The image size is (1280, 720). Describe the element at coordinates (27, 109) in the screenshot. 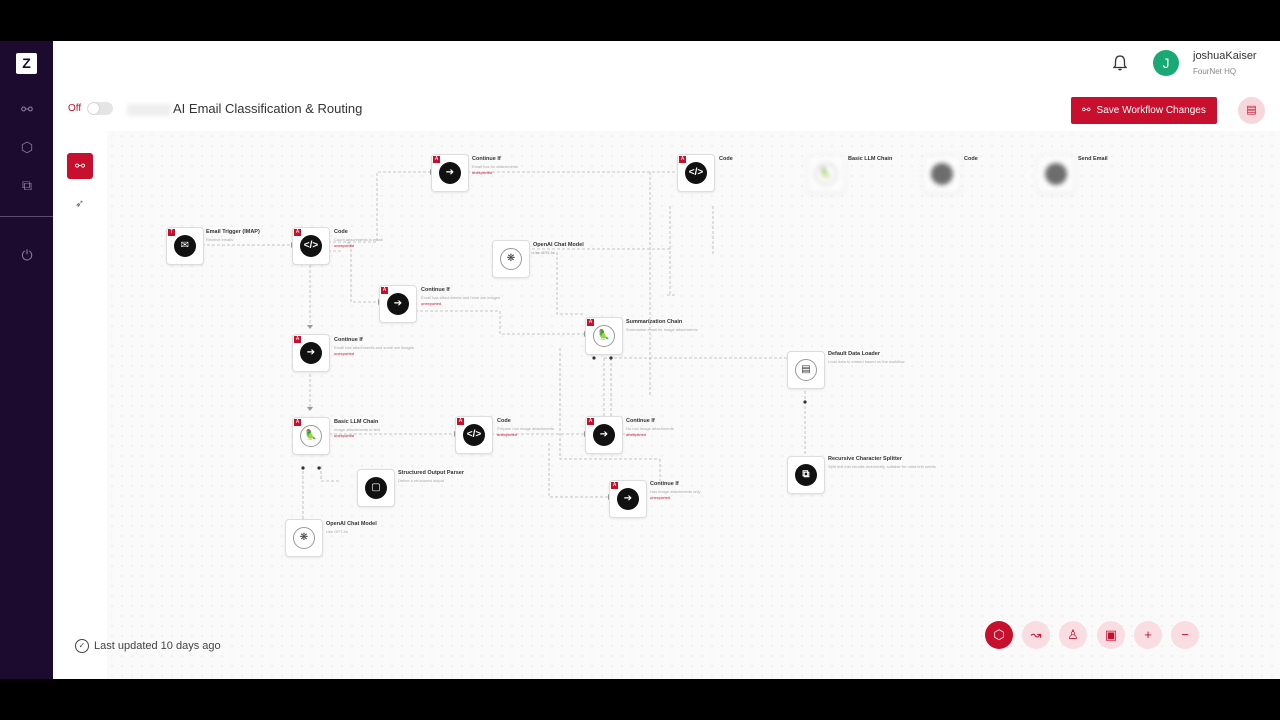

I see `workflows-icon: ⚯` at that location.